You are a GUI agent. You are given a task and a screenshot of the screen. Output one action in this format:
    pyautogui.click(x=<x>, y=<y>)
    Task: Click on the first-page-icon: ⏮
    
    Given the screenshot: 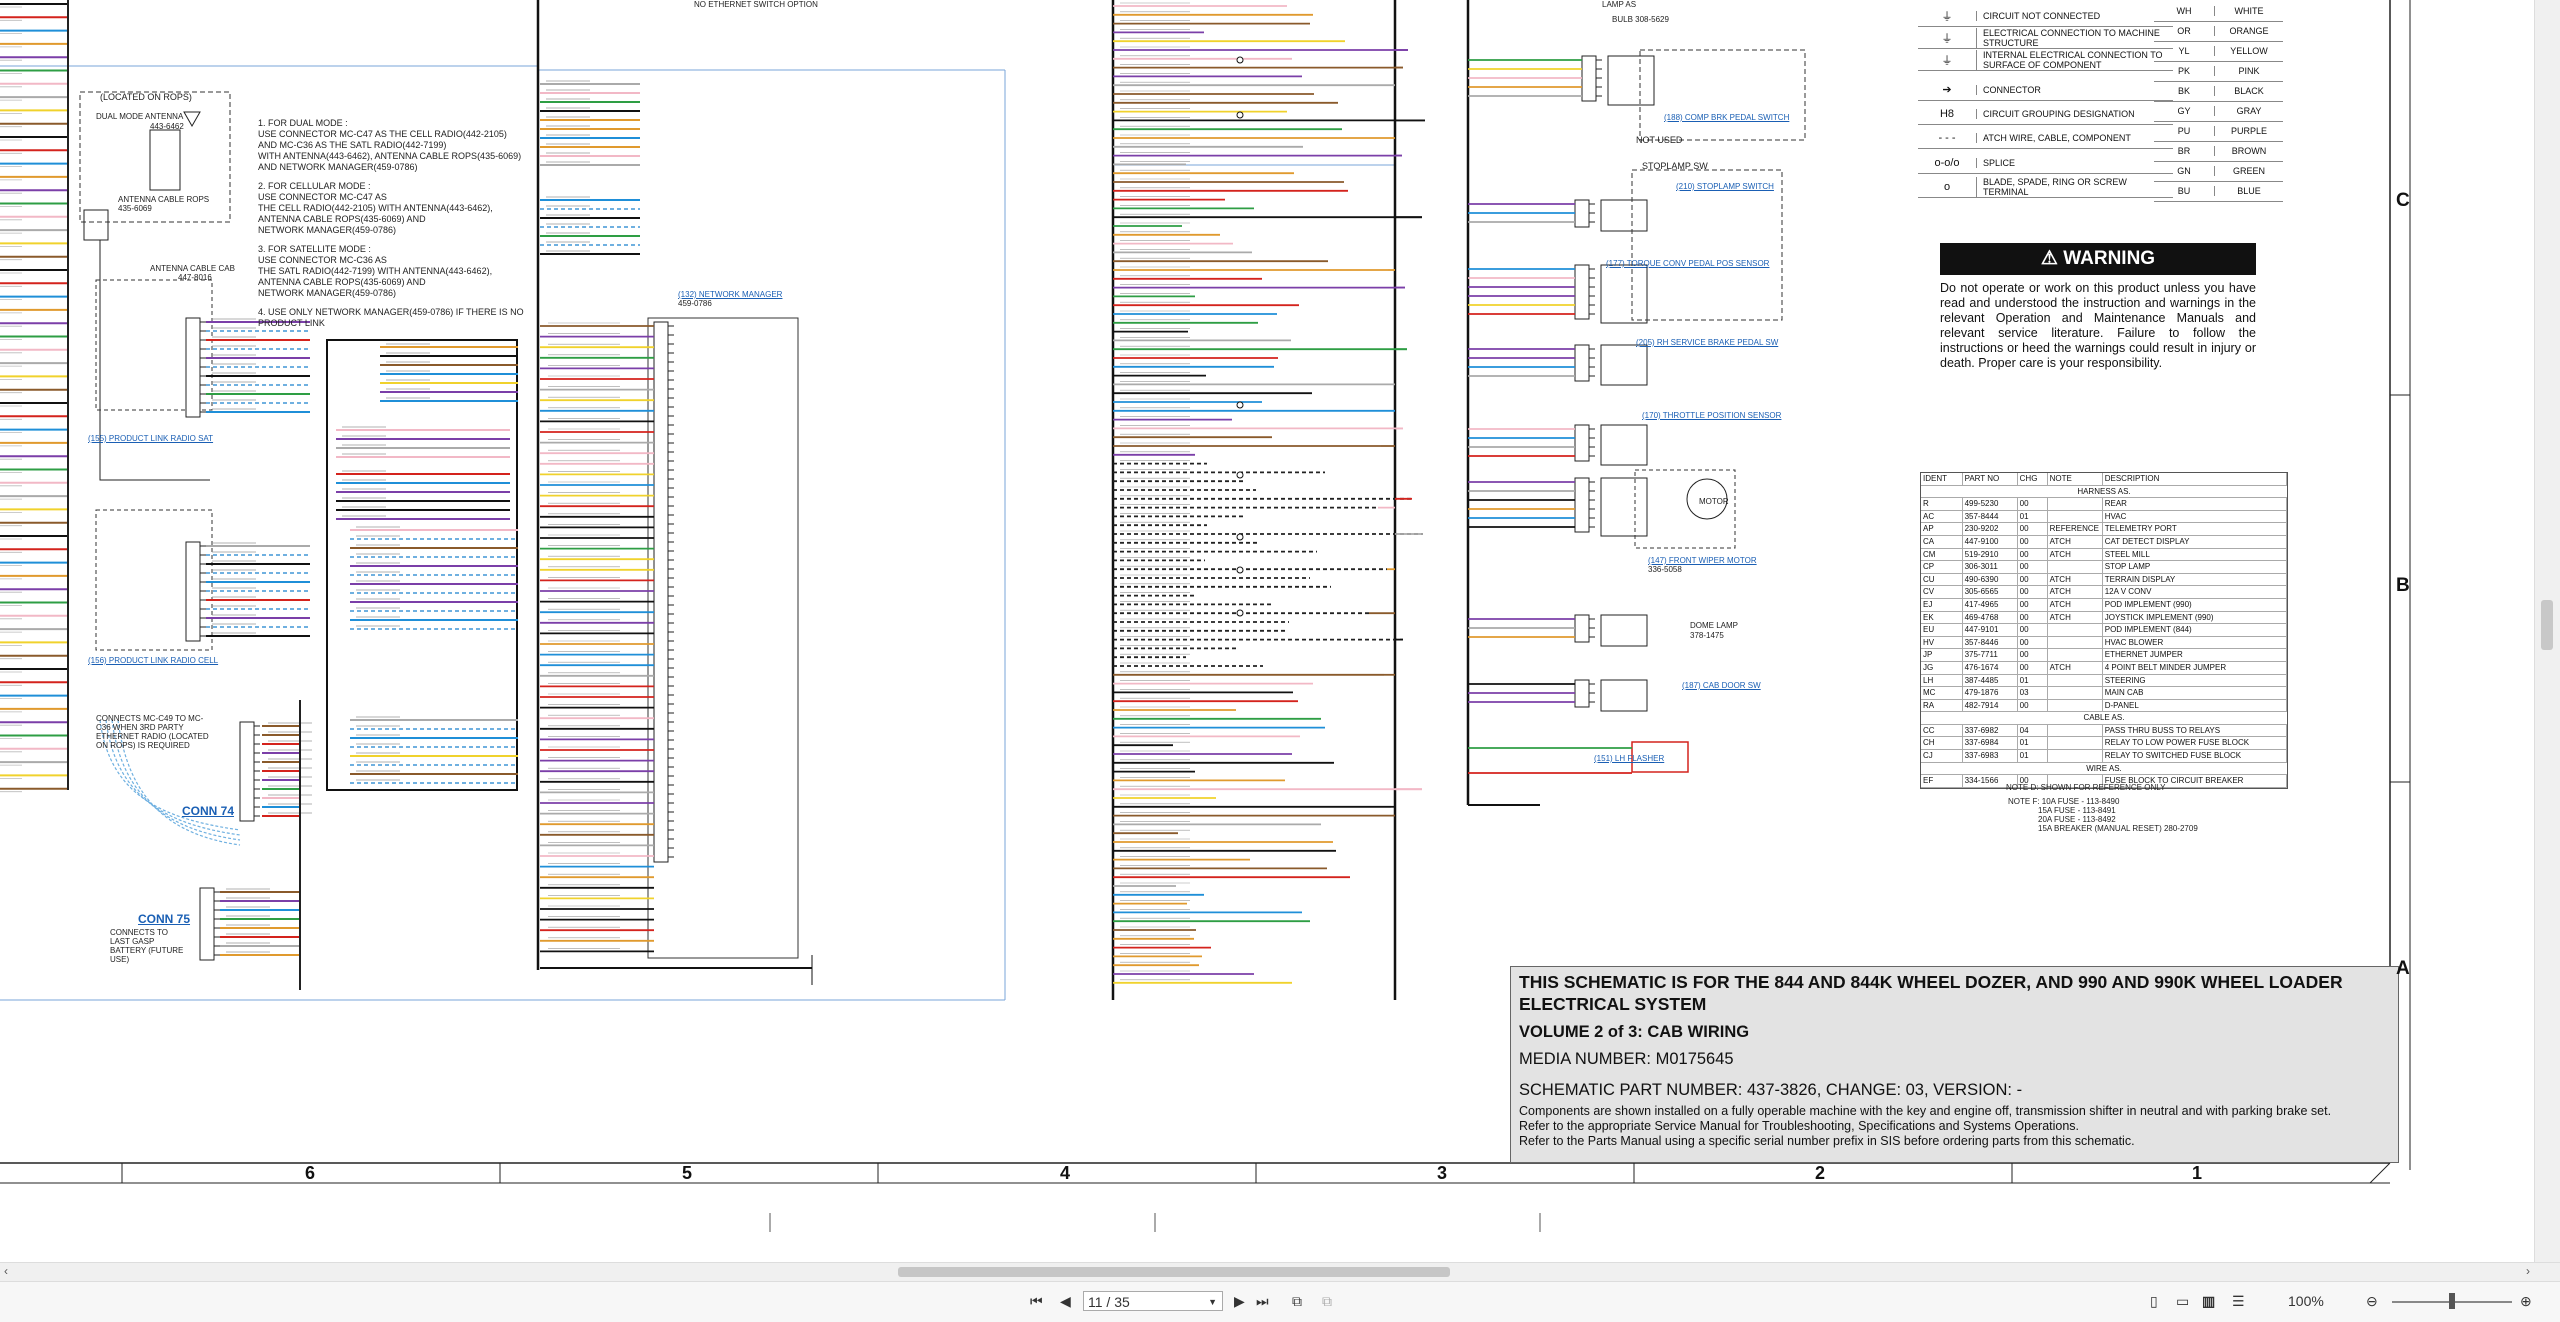 What is the action you would take?
    pyautogui.click(x=1036, y=1301)
    